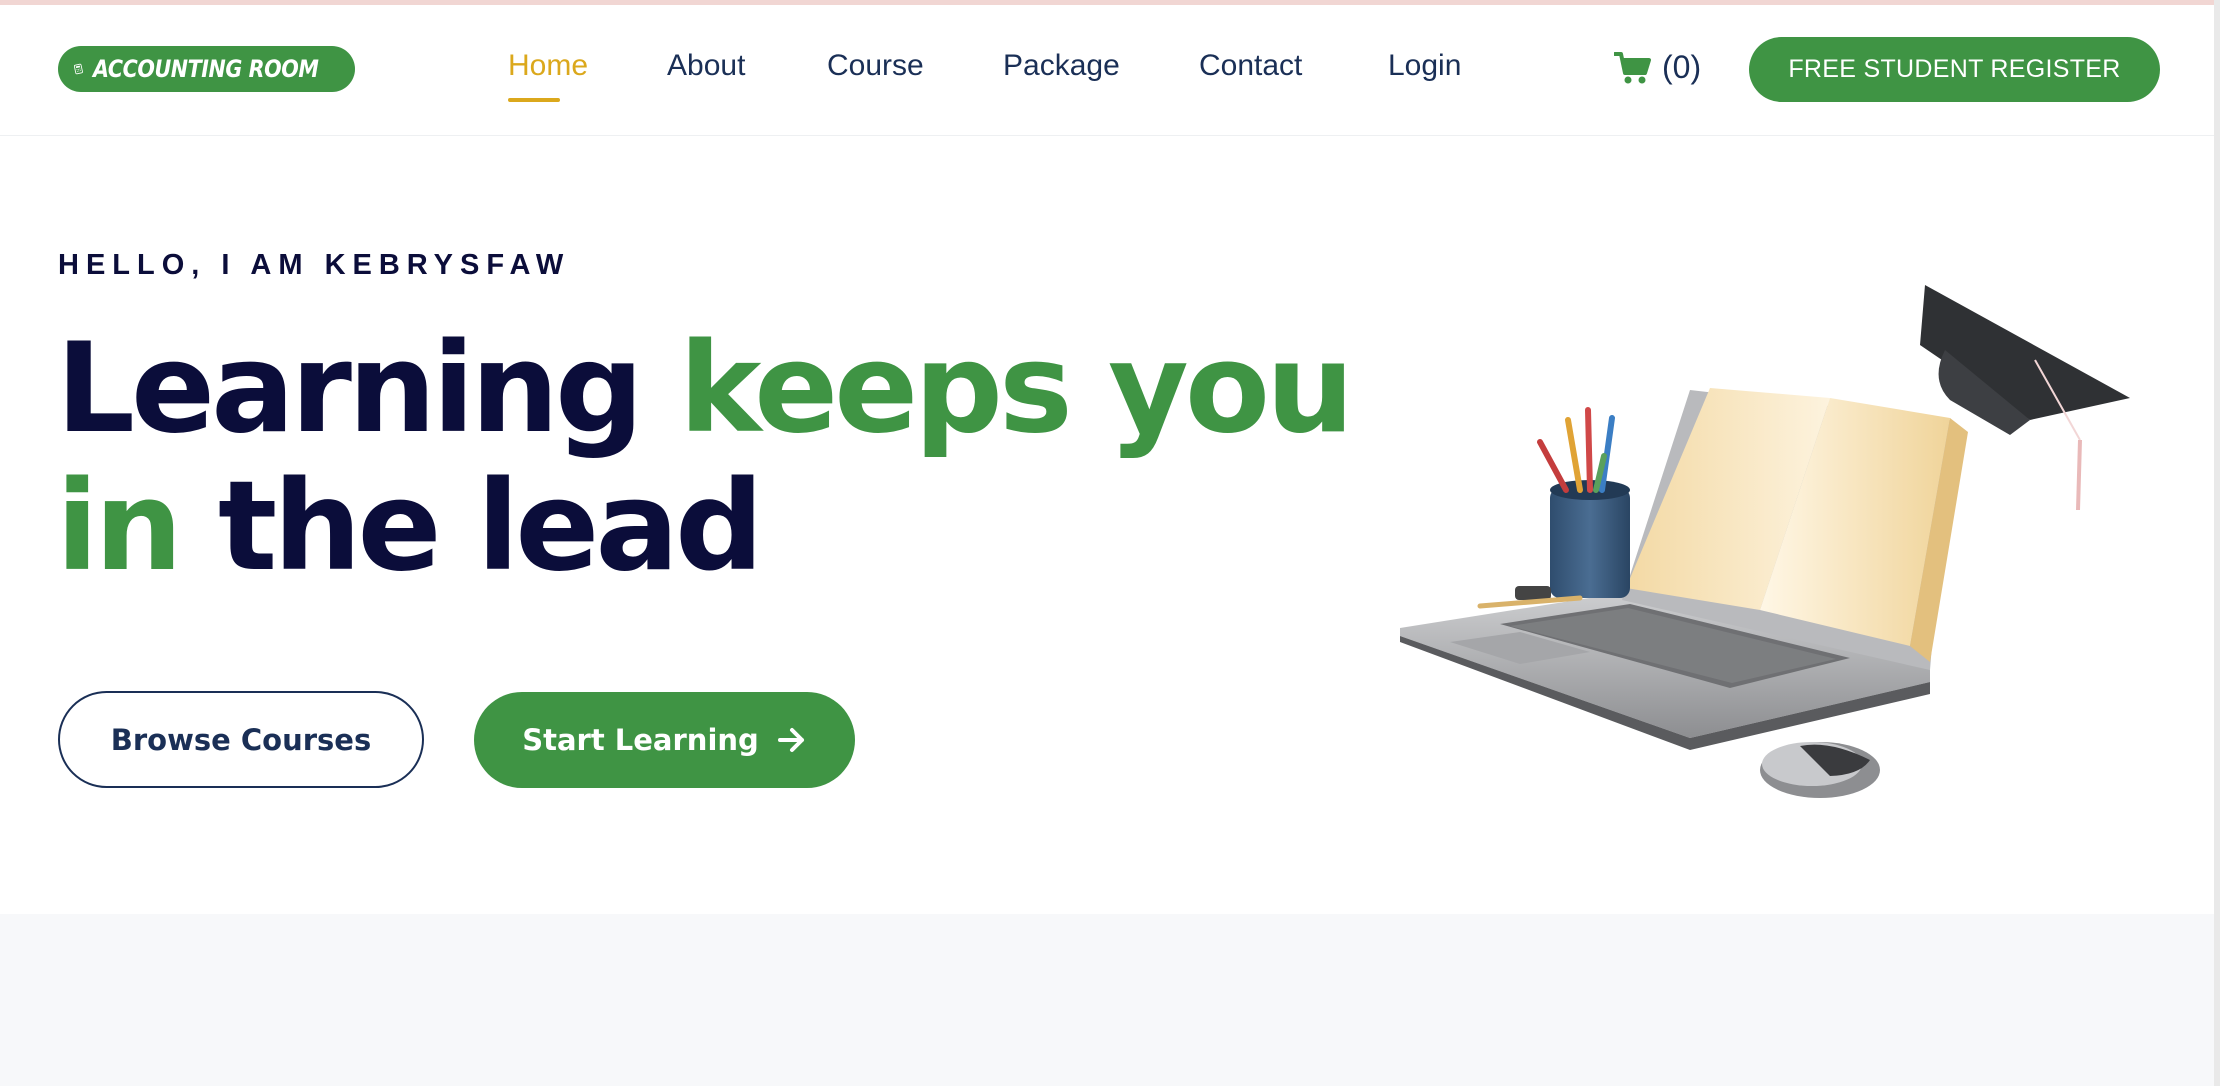 This screenshot has width=2220, height=1086. I want to click on headline-dark-2: the lead, so click(490, 527).